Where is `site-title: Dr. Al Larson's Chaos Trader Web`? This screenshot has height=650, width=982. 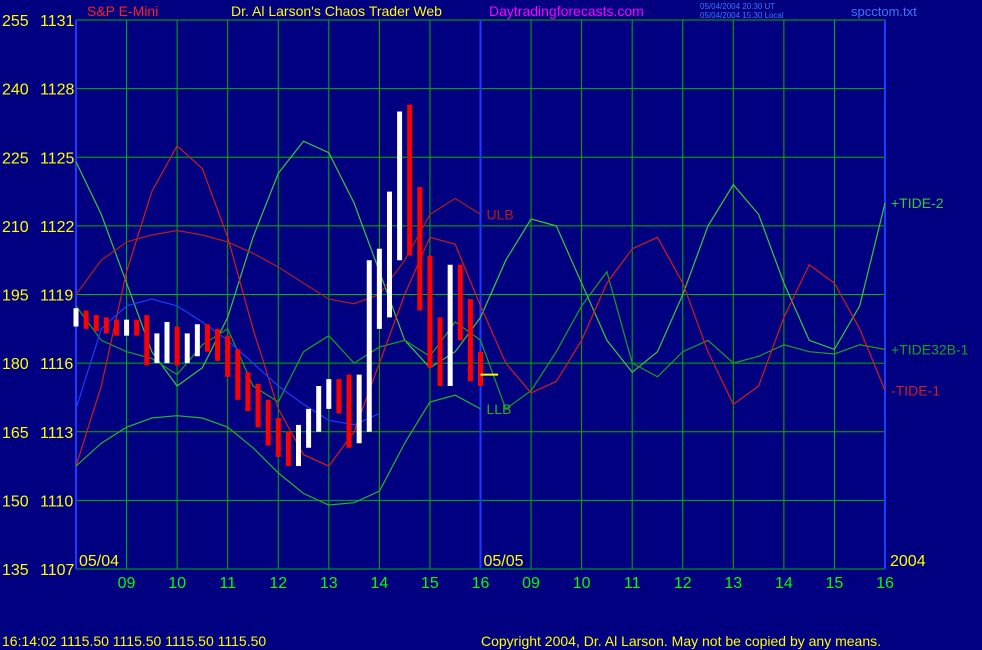
site-title: Dr. Al Larson's Chaos Trader Web is located at coordinates (336, 11).